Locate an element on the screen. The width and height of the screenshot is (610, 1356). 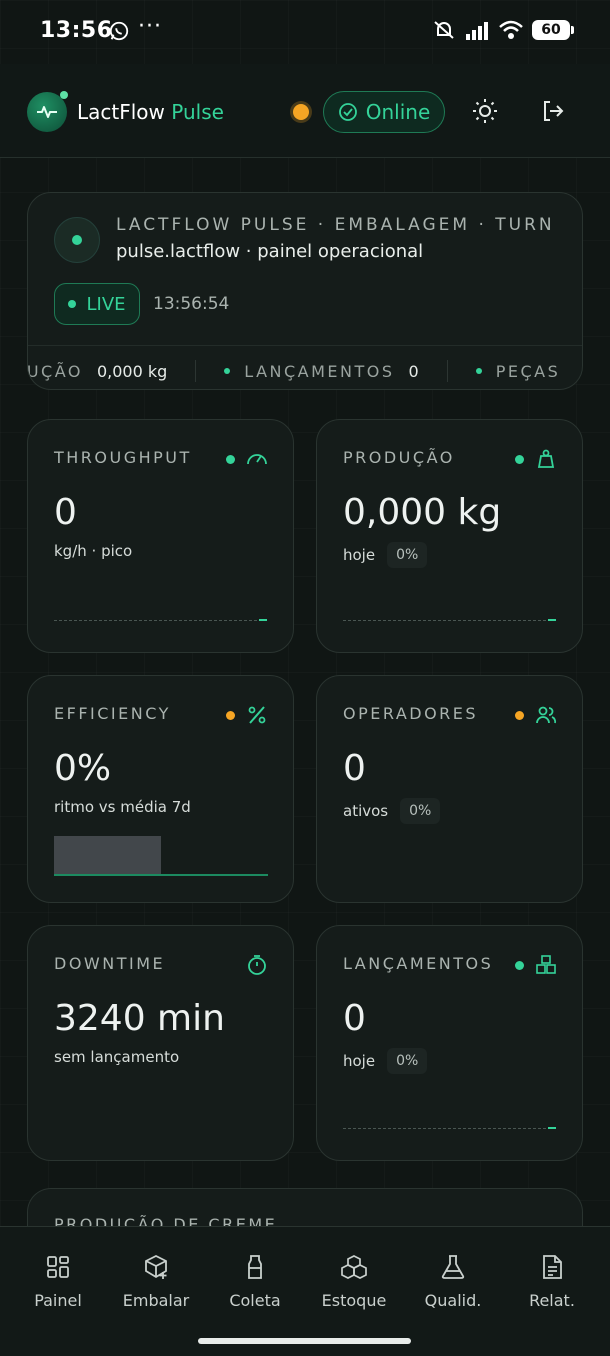
online-status-button: Online is located at coordinates (384, 112).